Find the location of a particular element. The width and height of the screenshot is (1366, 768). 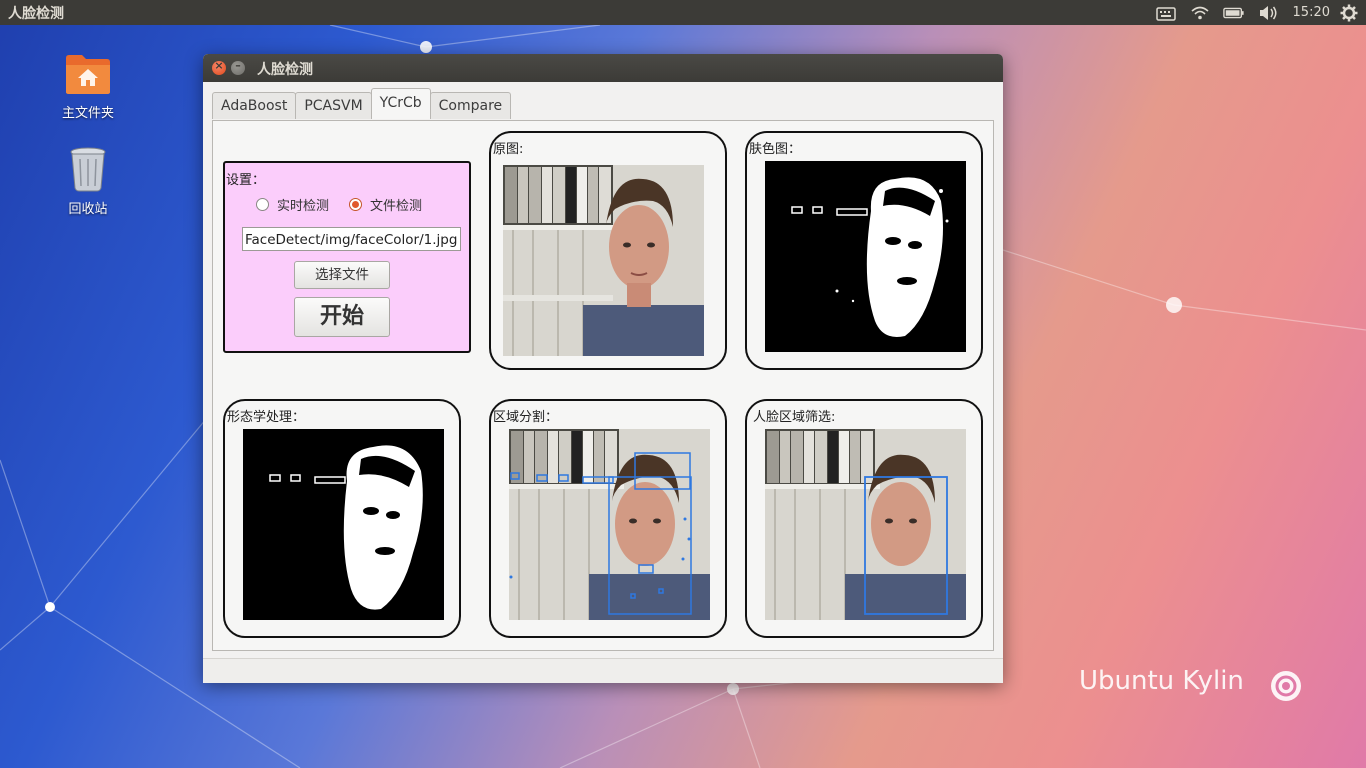

file-path-input: FaceDetect/img/faceColor/1.jpg is located at coordinates (351, 239).